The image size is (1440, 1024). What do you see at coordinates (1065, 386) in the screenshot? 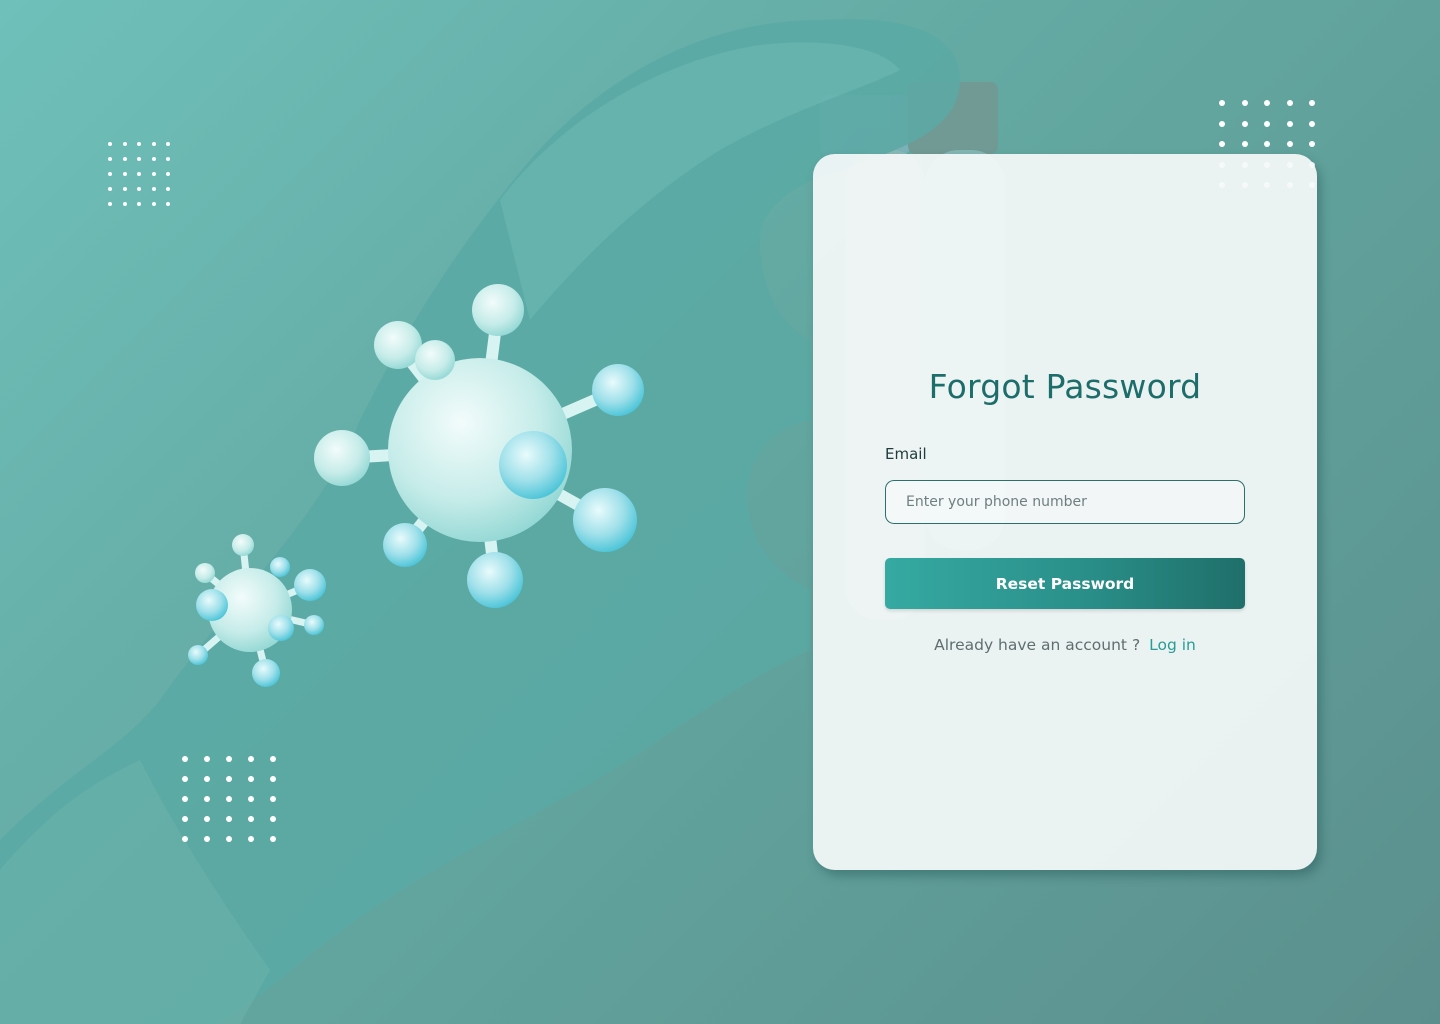
I see `page-title: Forgot Password` at bounding box center [1065, 386].